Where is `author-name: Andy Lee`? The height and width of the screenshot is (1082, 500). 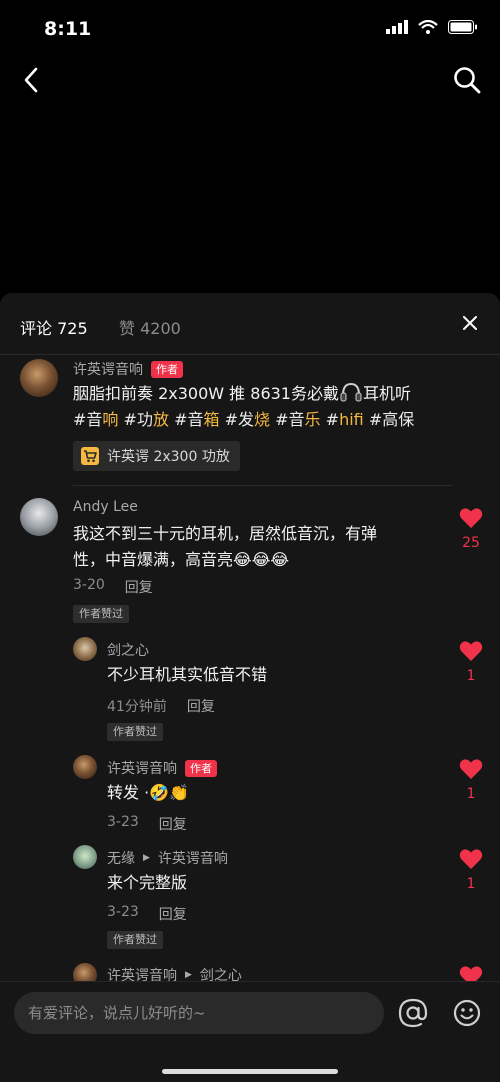 author-name: Andy Lee is located at coordinates (105, 507).